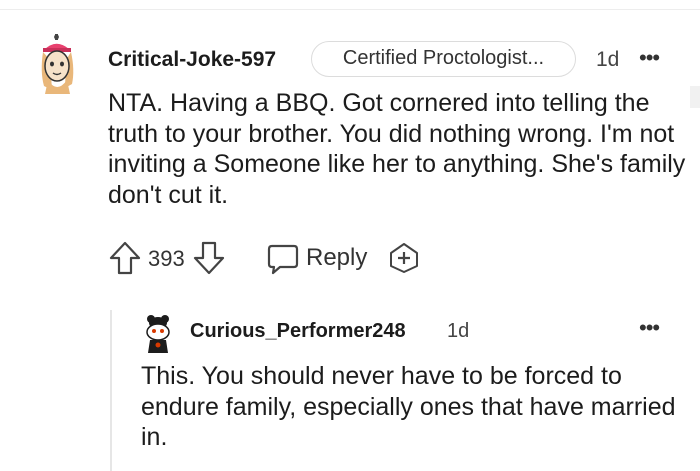 This screenshot has height=471, width=700. What do you see at coordinates (649, 58) in the screenshot?
I see `more-options-icon: •••` at bounding box center [649, 58].